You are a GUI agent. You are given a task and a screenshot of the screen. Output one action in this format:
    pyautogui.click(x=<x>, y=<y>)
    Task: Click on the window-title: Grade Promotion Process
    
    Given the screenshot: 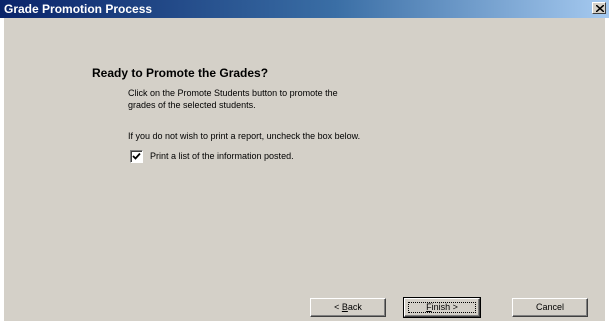 What is the action you would take?
    pyautogui.click(x=78, y=9)
    